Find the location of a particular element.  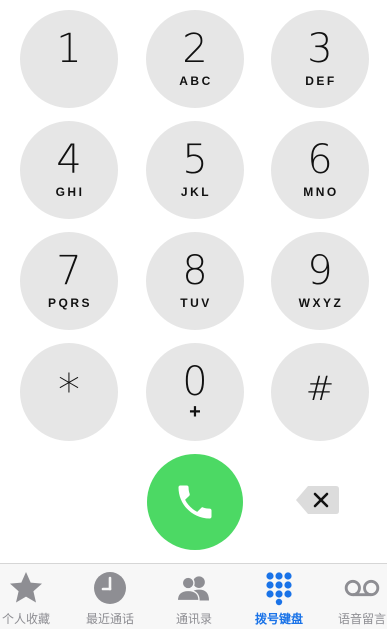

key-letters: TUV is located at coordinates (196, 303).